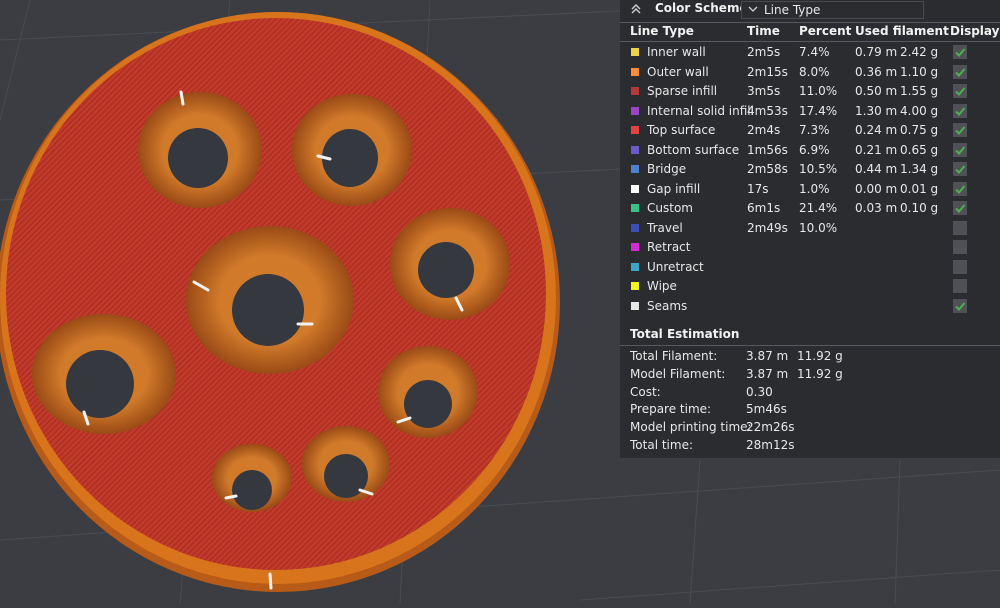 The height and width of the screenshot is (608, 1000). I want to click on line-type-name: Bridge, so click(667, 169).